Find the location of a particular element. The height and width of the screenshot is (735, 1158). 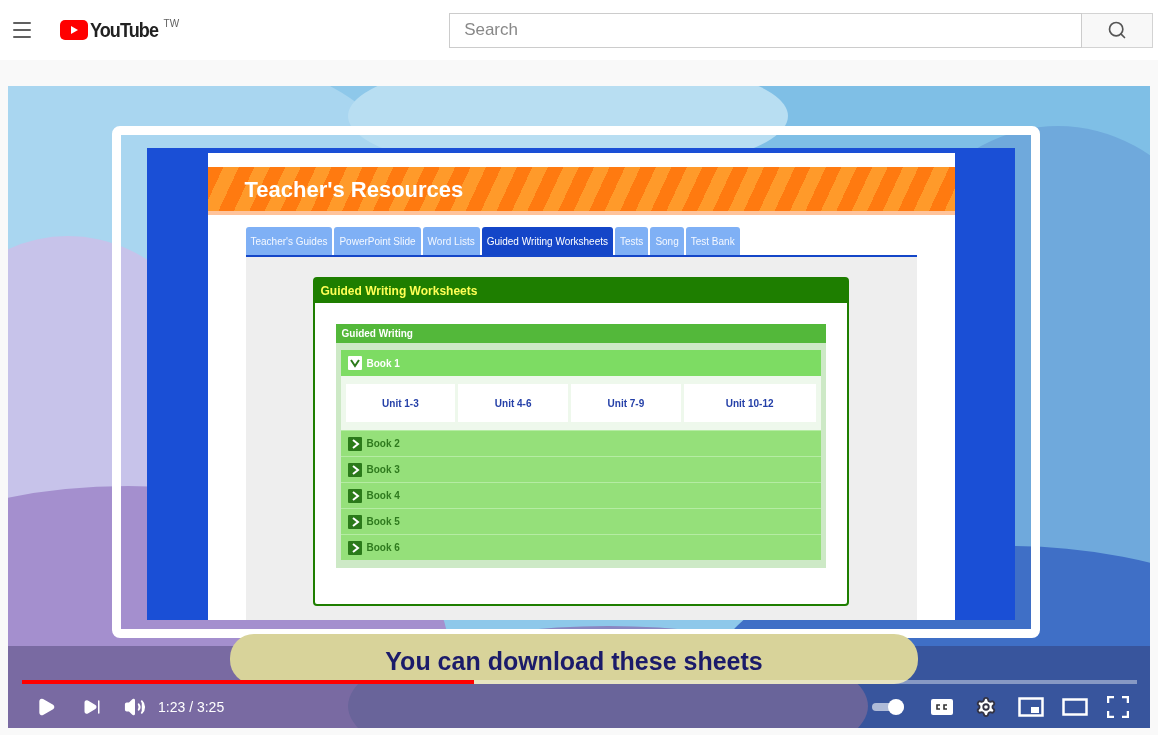

tab: Tests is located at coordinates (632, 241).